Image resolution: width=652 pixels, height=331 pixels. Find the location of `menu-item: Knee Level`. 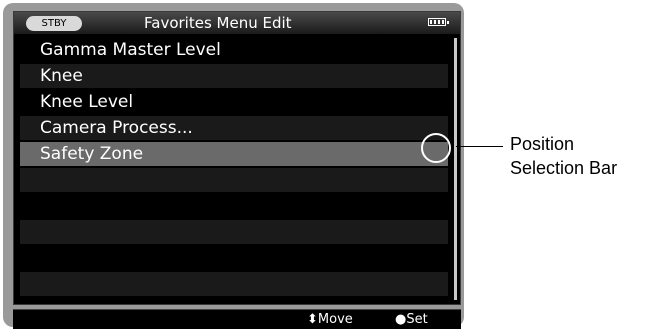

menu-item: Knee Level is located at coordinates (234, 102).